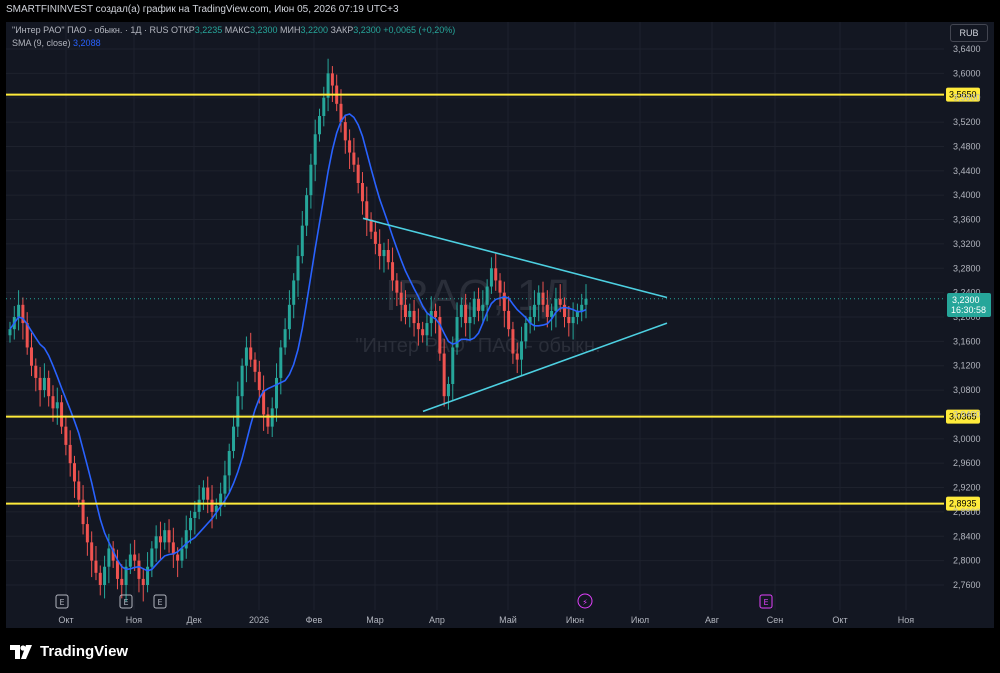 This screenshot has width=1000, height=673. What do you see at coordinates (414, 601) in the screenshot?
I see `event-layer: E E E ⚡ E` at bounding box center [414, 601].